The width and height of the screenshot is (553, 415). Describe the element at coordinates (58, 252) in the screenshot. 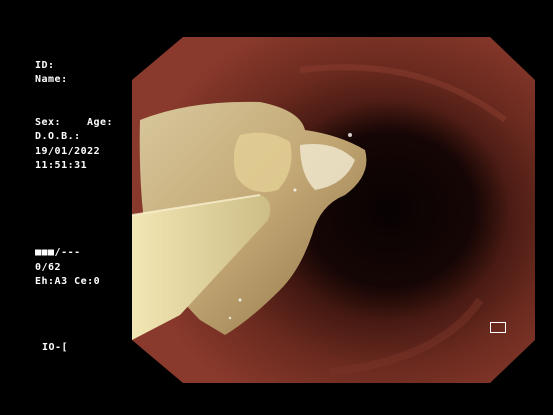

I see `level-indicator: ■■■/---` at that location.